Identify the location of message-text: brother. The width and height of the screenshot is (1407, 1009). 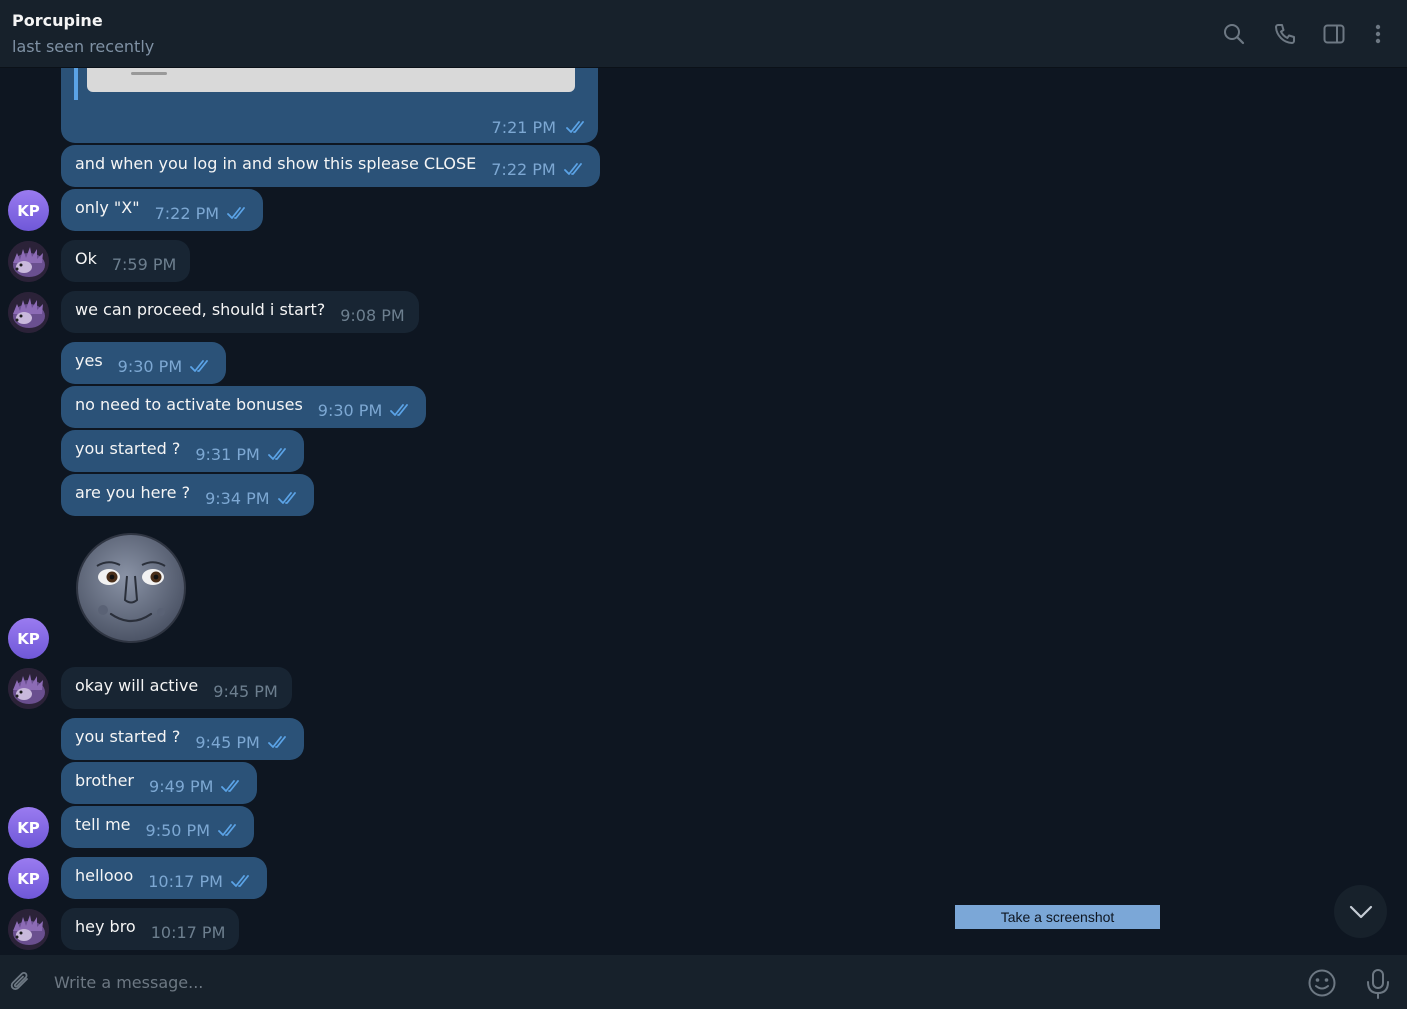
(105, 780).